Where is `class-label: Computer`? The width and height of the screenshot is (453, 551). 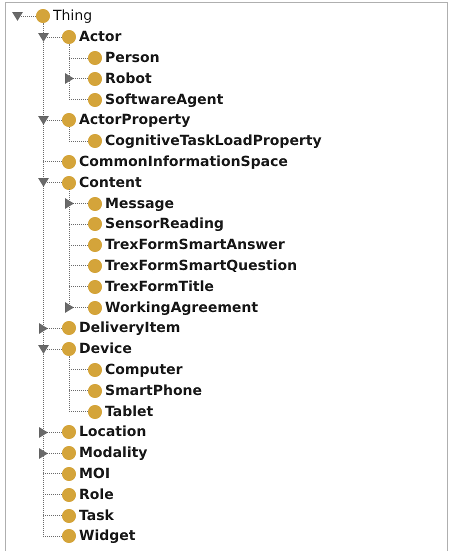 class-label: Computer is located at coordinates (144, 370).